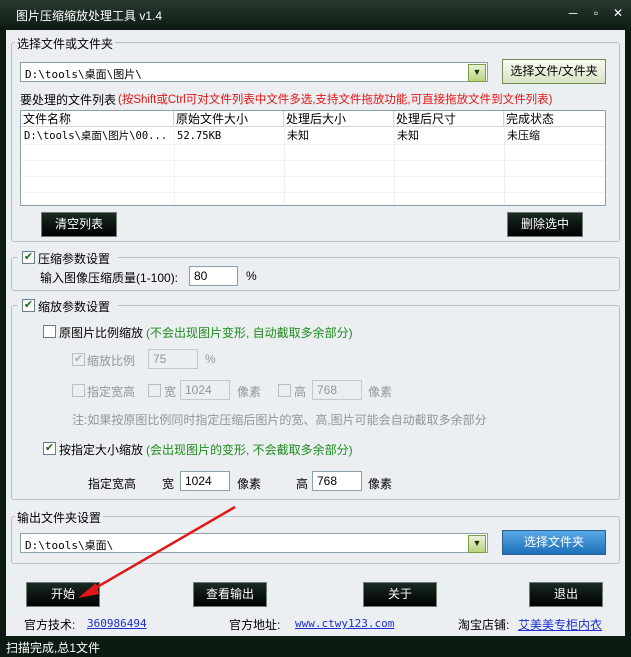 The width and height of the screenshot is (631, 657). What do you see at coordinates (484, 625) in the screenshot?
I see `shop-label: 淘宝店铺:` at bounding box center [484, 625].